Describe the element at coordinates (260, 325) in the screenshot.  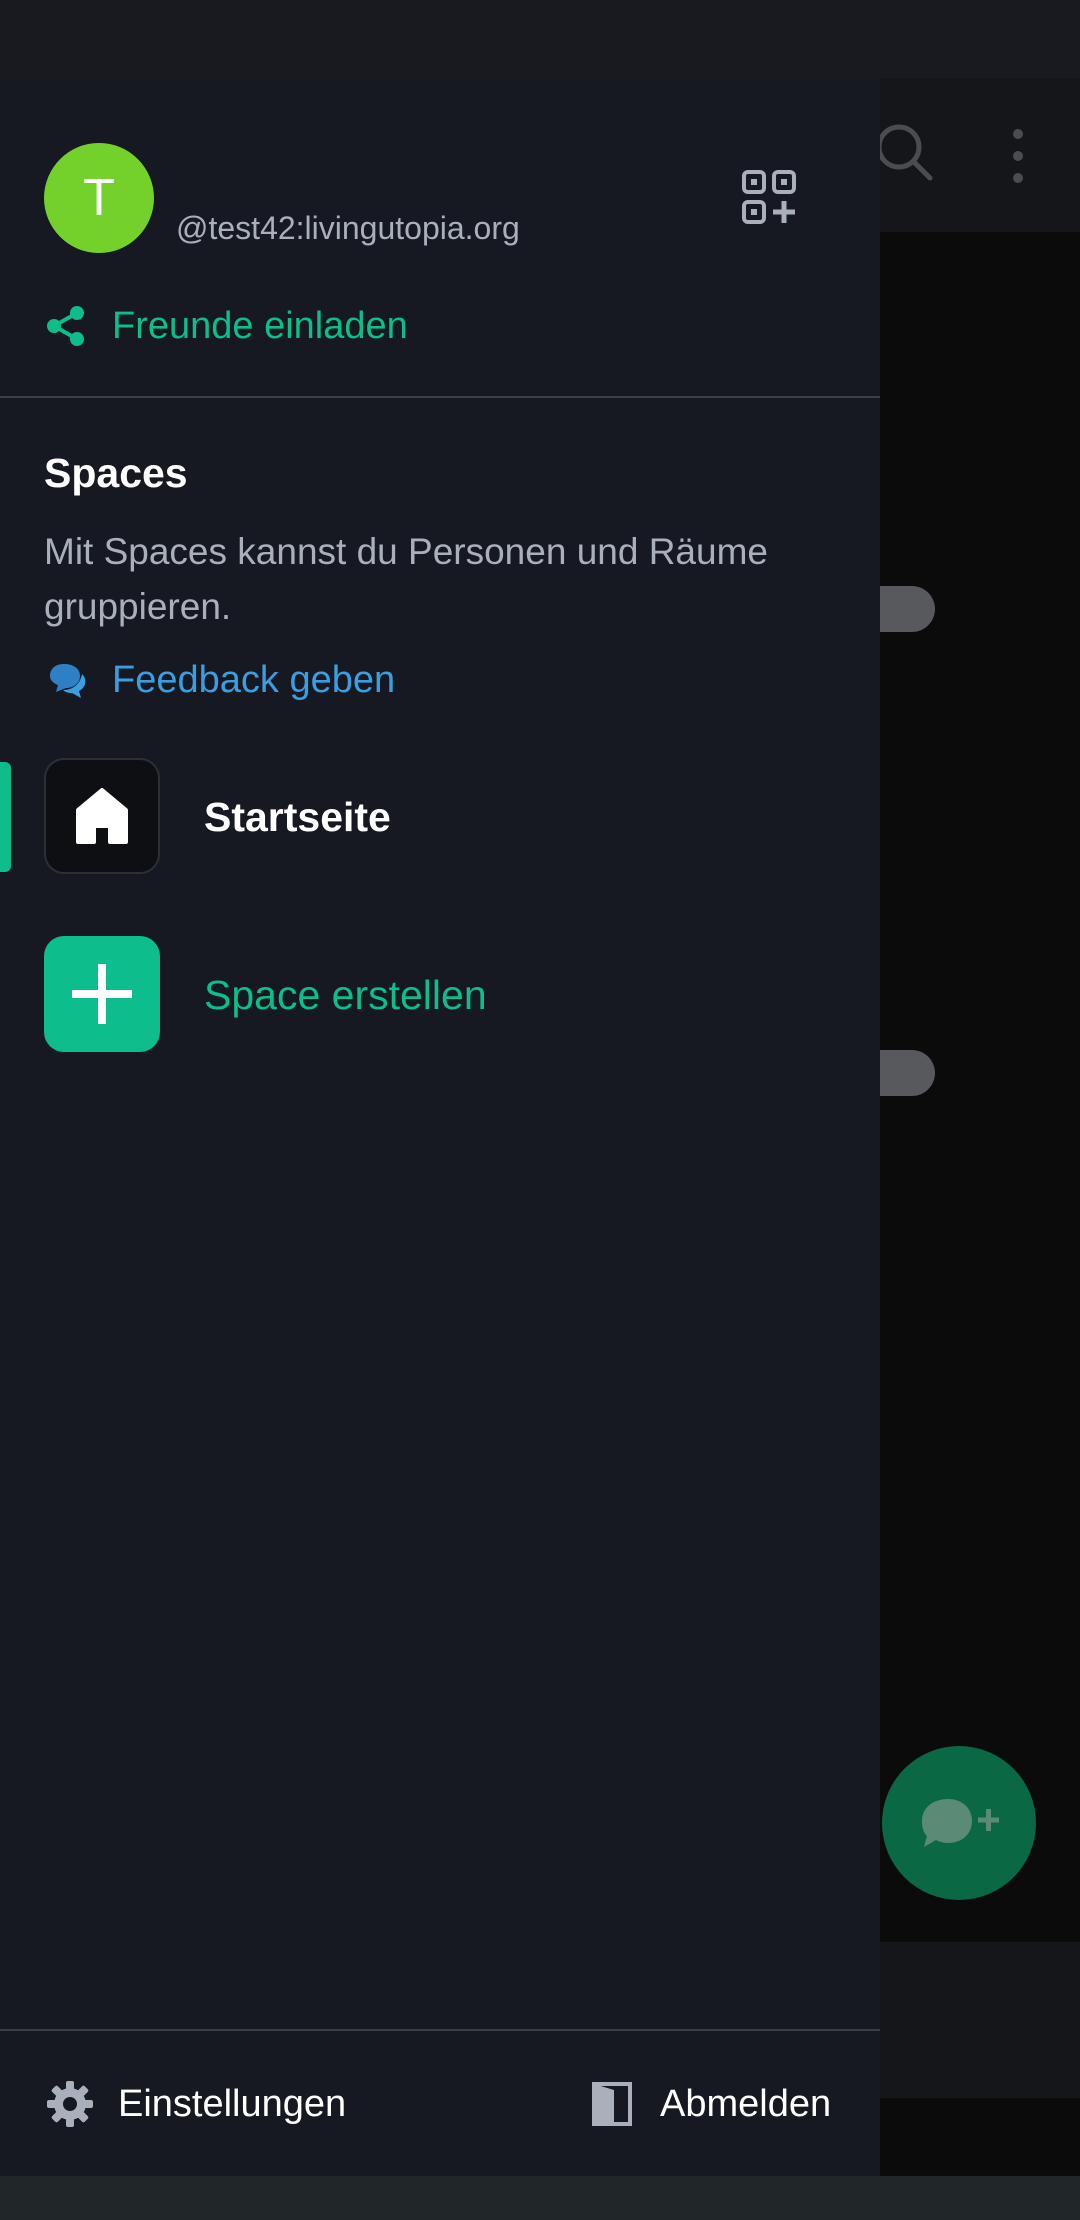
I see `invite-friends-label: Freunde einladen` at that location.